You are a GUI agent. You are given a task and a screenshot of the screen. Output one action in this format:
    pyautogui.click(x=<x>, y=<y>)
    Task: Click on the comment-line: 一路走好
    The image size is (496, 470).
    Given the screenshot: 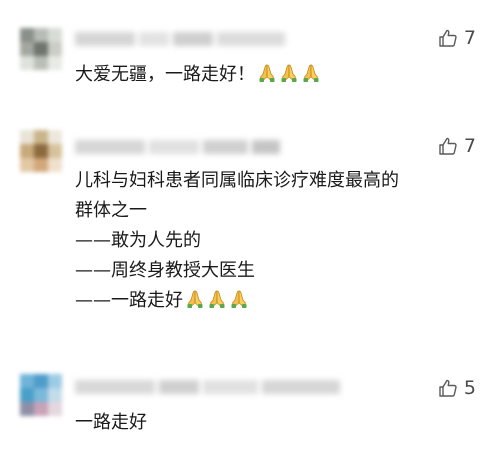 What is the action you would take?
    pyautogui.click(x=111, y=422)
    